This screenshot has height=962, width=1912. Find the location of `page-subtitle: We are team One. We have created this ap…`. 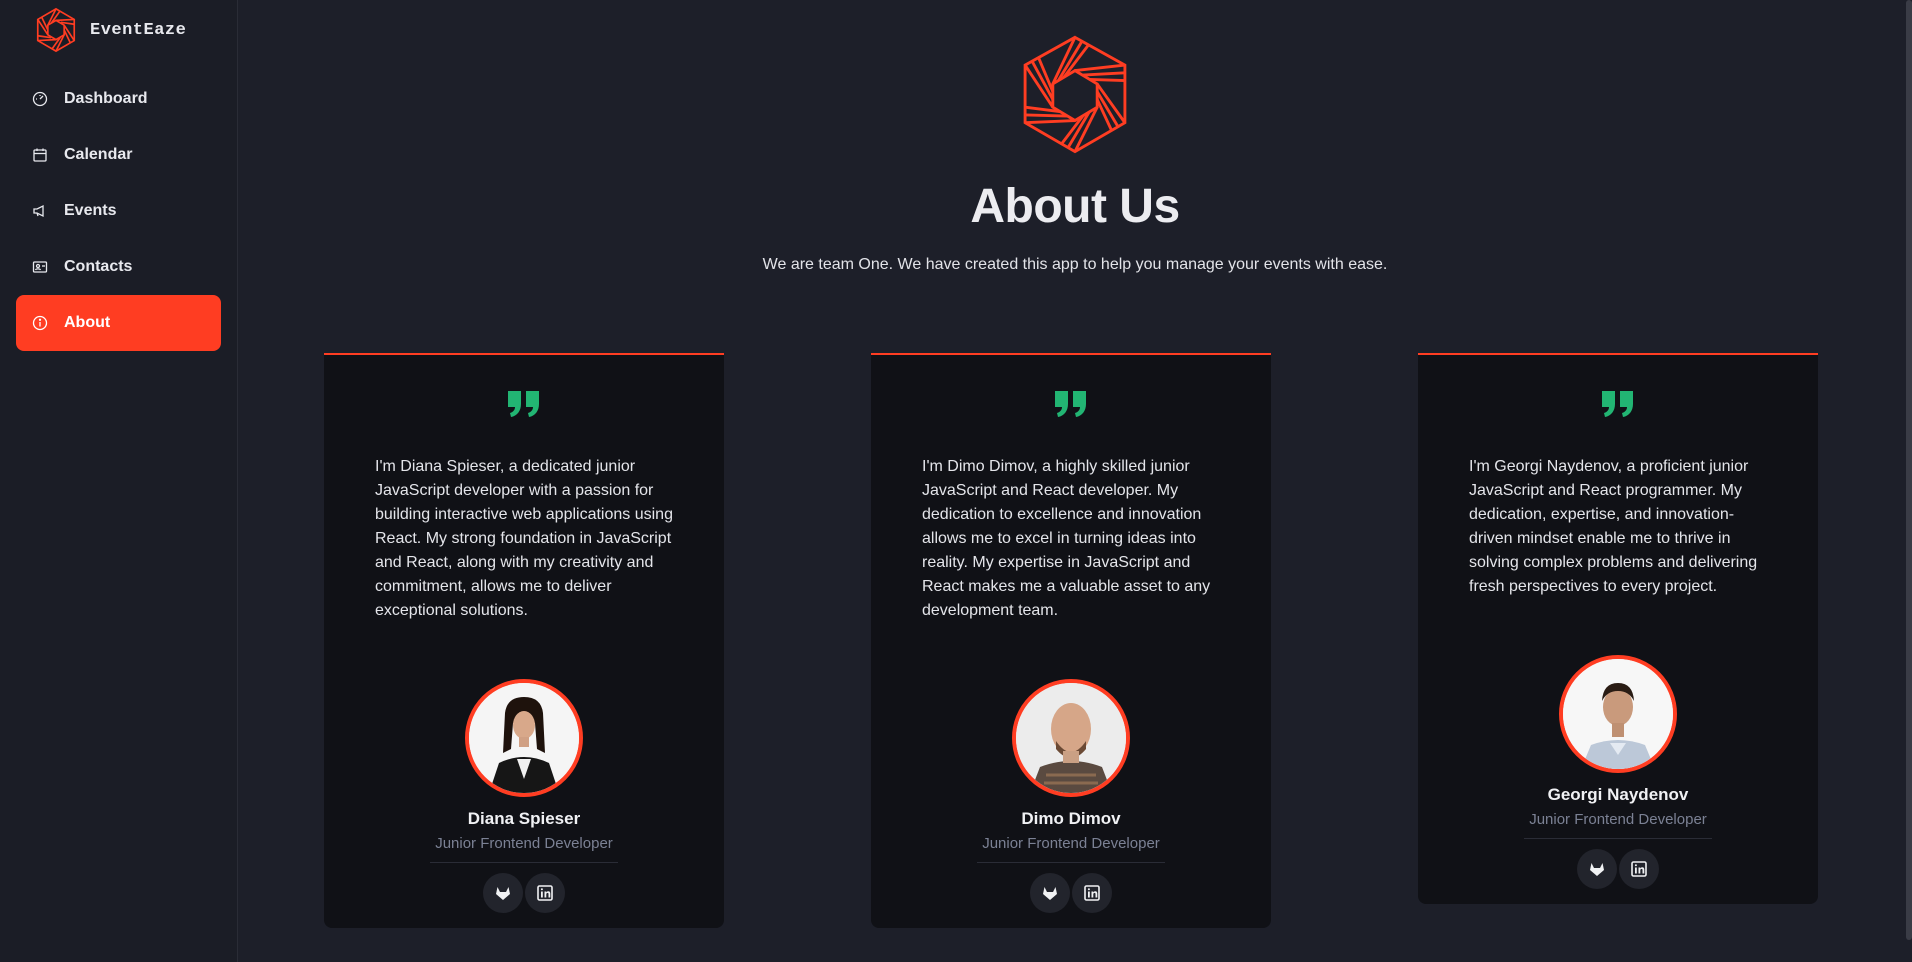

page-subtitle: We are team One. We have created this ap… is located at coordinates (1075, 264).